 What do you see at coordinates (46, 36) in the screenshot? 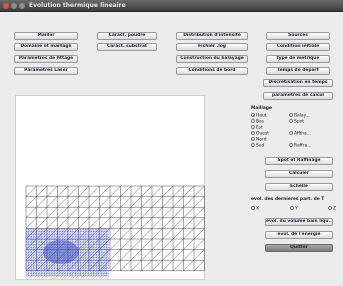
I see `mailler-button: Mailler` at bounding box center [46, 36].